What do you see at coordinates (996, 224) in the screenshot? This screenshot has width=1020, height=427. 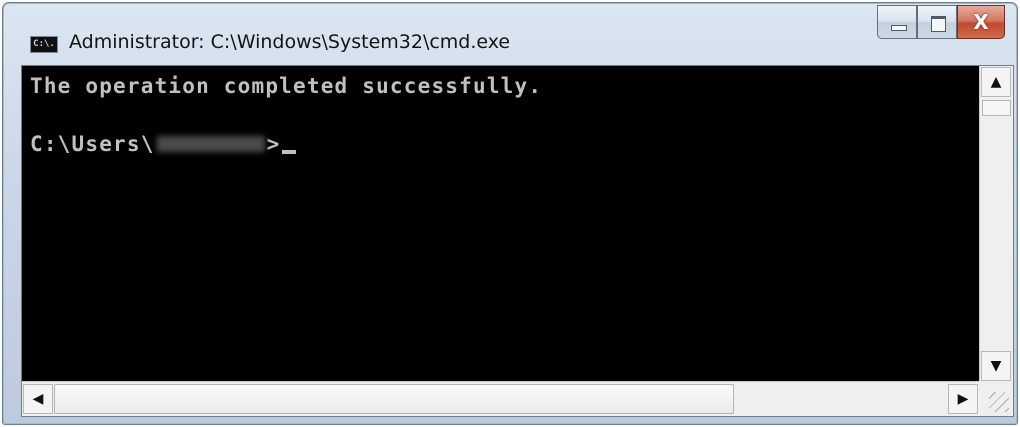 I see `vertical-scrollbar: ▲ ▼` at bounding box center [996, 224].